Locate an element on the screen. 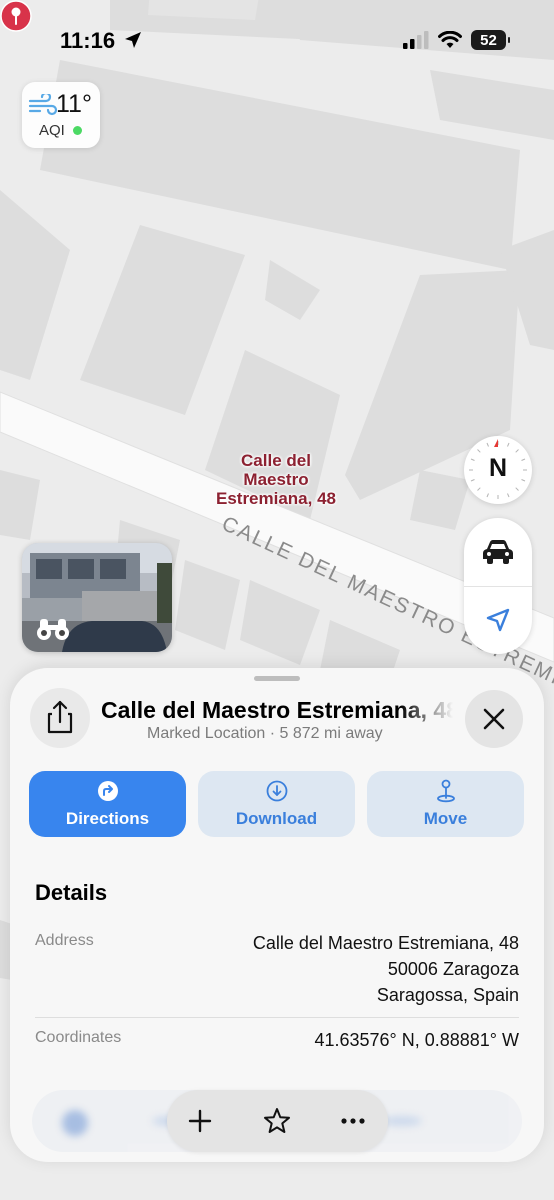  download-button: Download is located at coordinates (276, 804).